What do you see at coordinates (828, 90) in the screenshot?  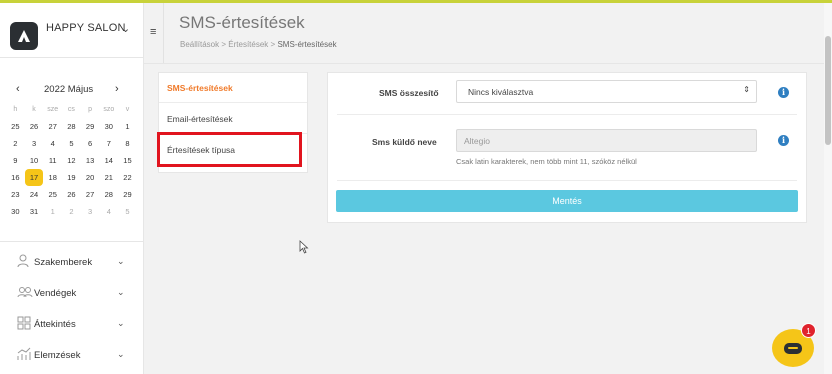 I see `scrollbar-thumb` at bounding box center [828, 90].